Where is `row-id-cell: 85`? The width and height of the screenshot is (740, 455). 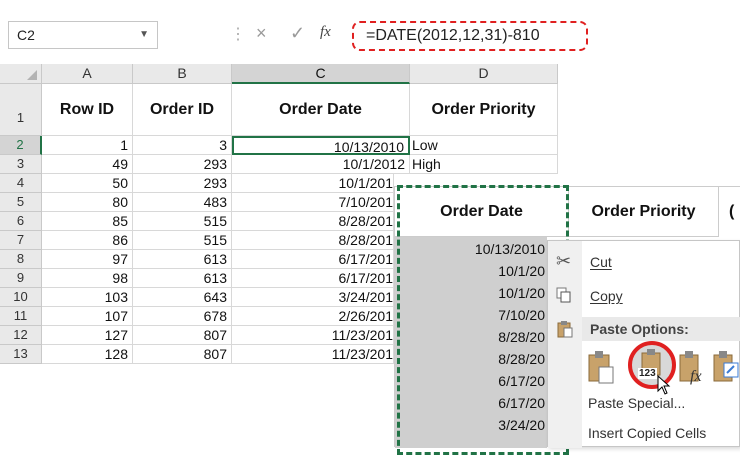 row-id-cell: 85 is located at coordinates (87, 221).